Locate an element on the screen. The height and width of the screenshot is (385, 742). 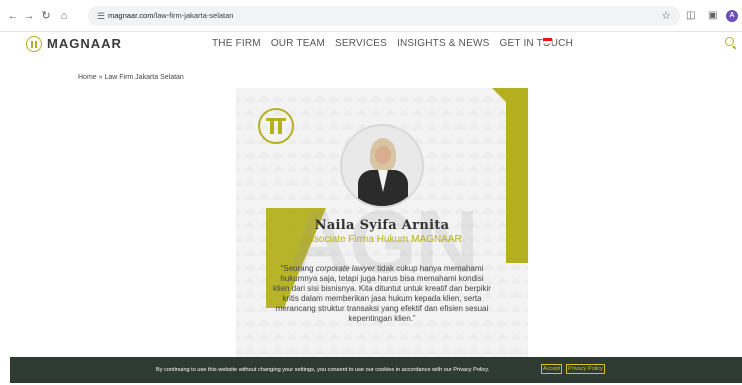
person-role: Associate Firma Hukum MAGNAAR is located at coordinates (382, 239).